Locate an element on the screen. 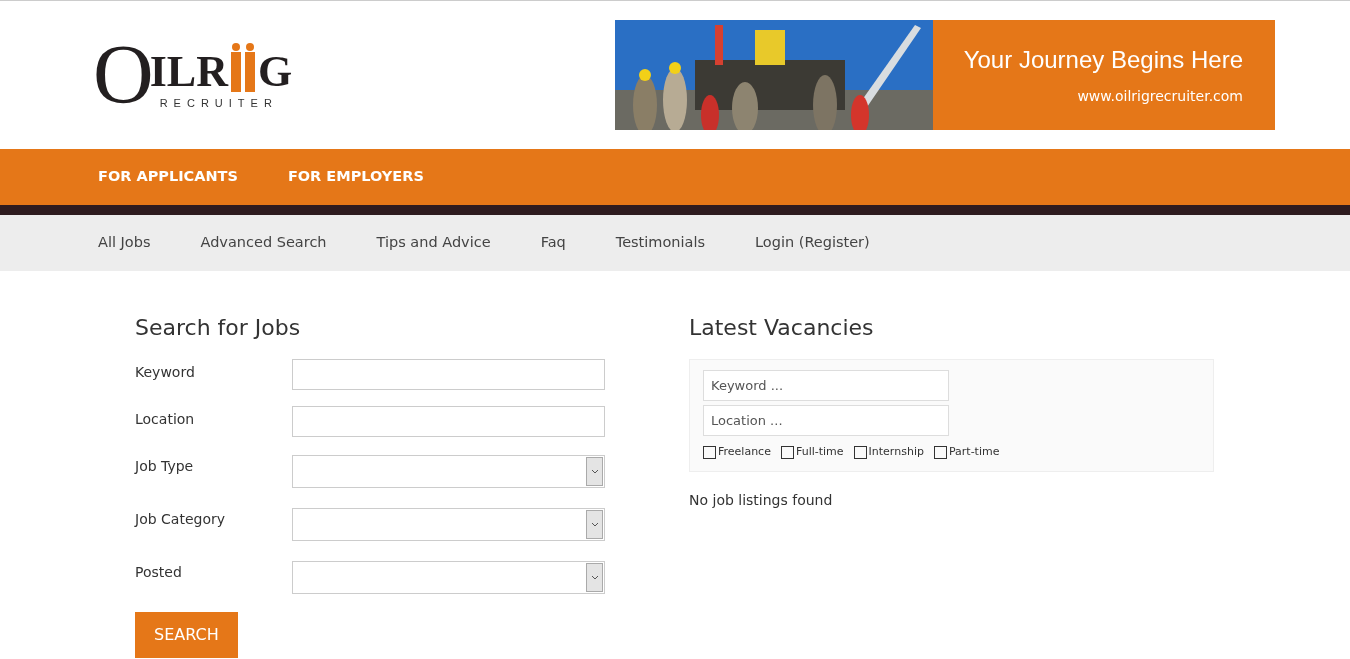 The image size is (1350, 659). sub-nav-link: All Jobs is located at coordinates (124, 243).